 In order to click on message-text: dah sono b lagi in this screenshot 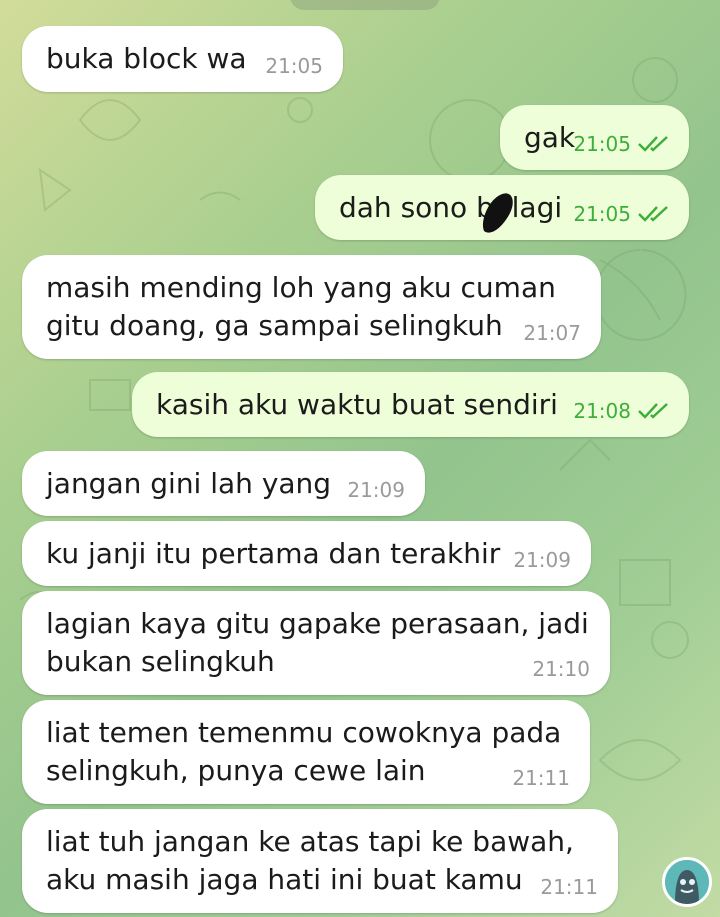, I will do `click(451, 207)`.